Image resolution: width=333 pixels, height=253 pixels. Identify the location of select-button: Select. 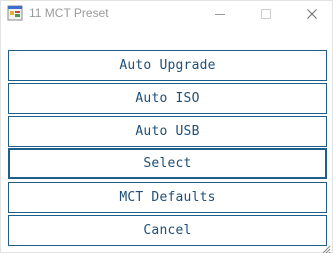
(167, 163).